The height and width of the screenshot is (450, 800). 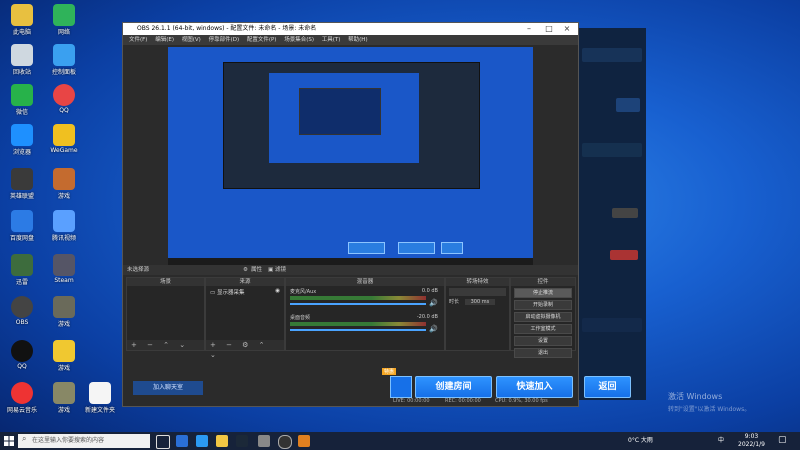 What do you see at coordinates (625, 213) in the screenshot?
I see `launcher-small-button` at bounding box center [625, 213].